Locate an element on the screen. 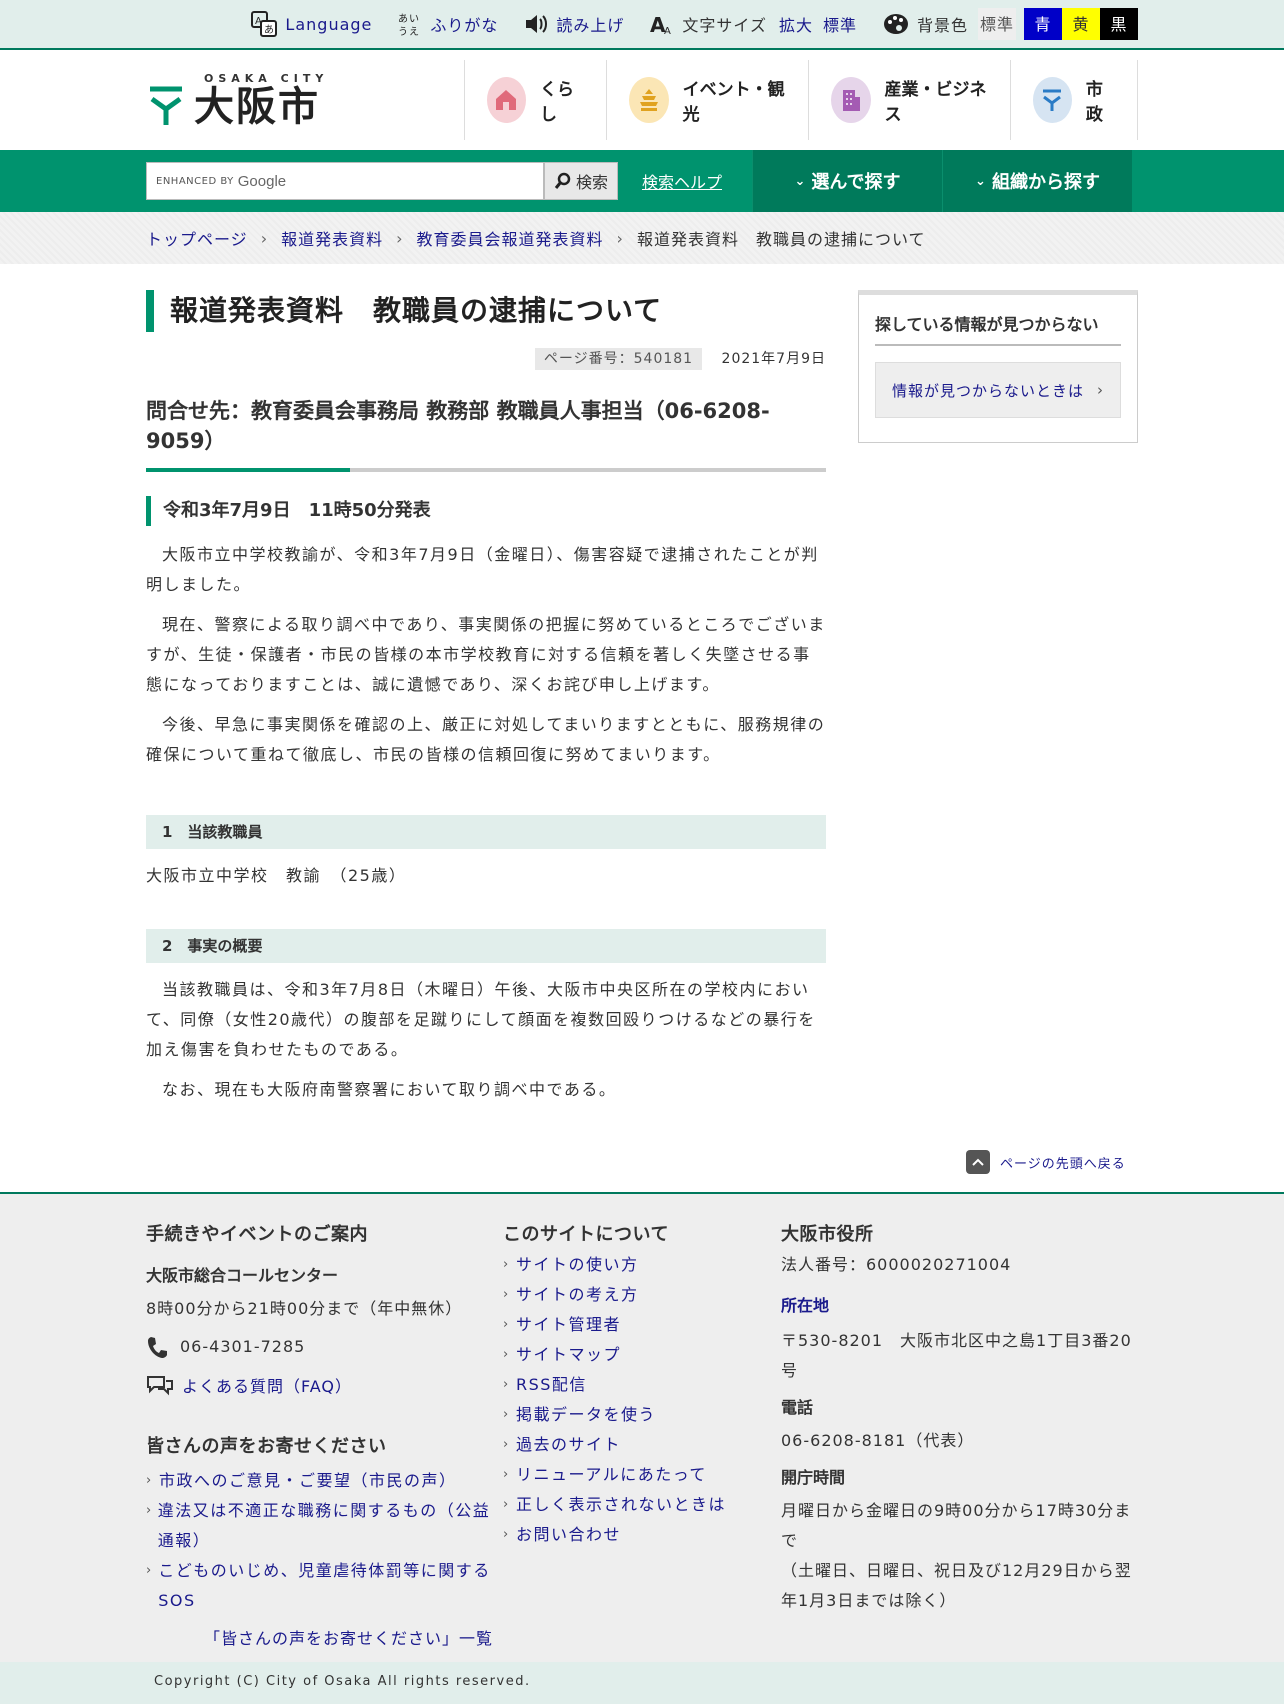 The height and width of the screenshot is (1704, 1284). palette-icon is located at coordinates (895, 24).